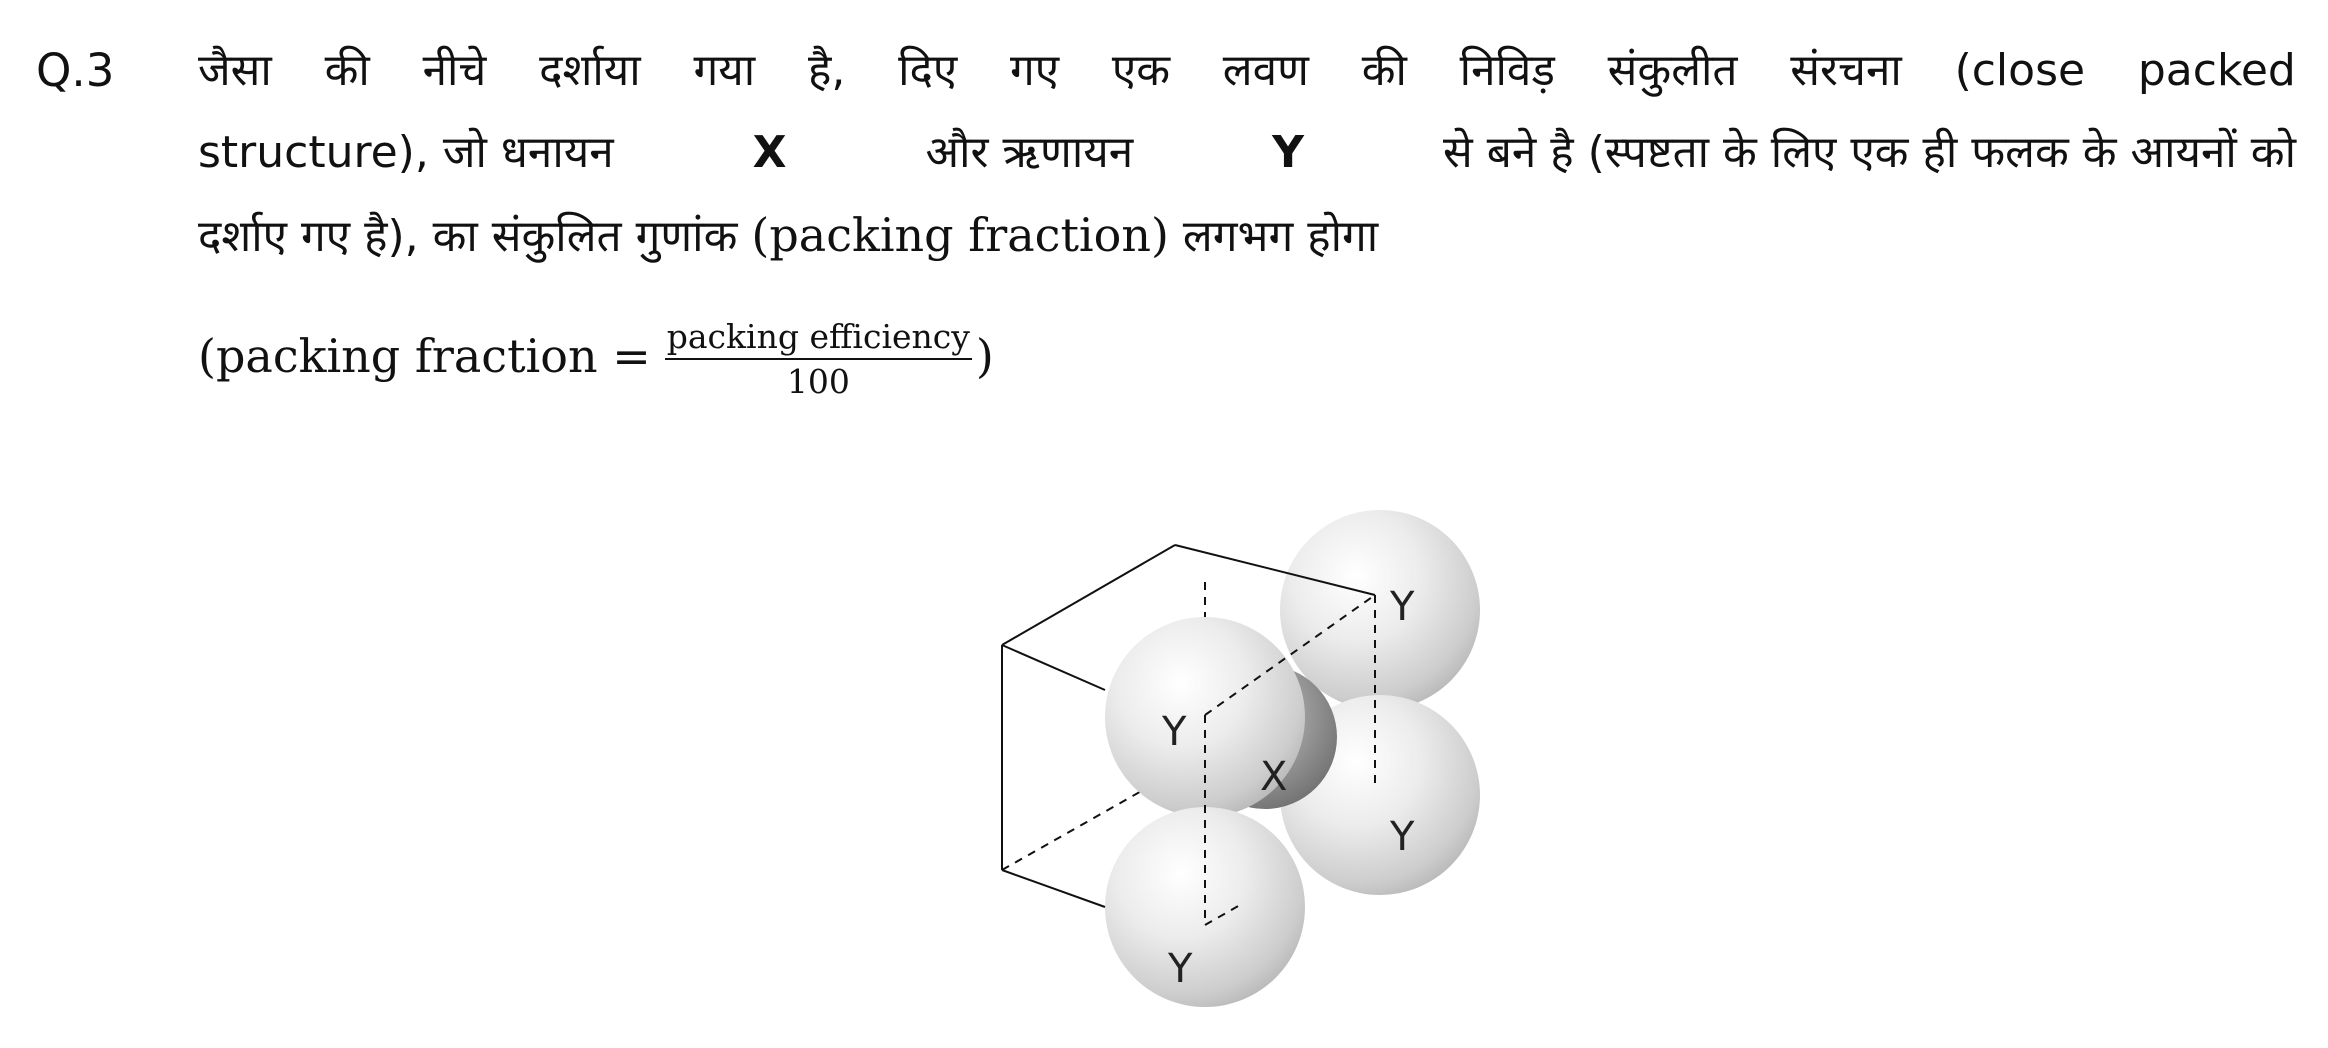  What do you see at coordinates (818, 338) in the screenshot?
I see `formula-numerator: packing efficiency` at bounding box center [818, 338].